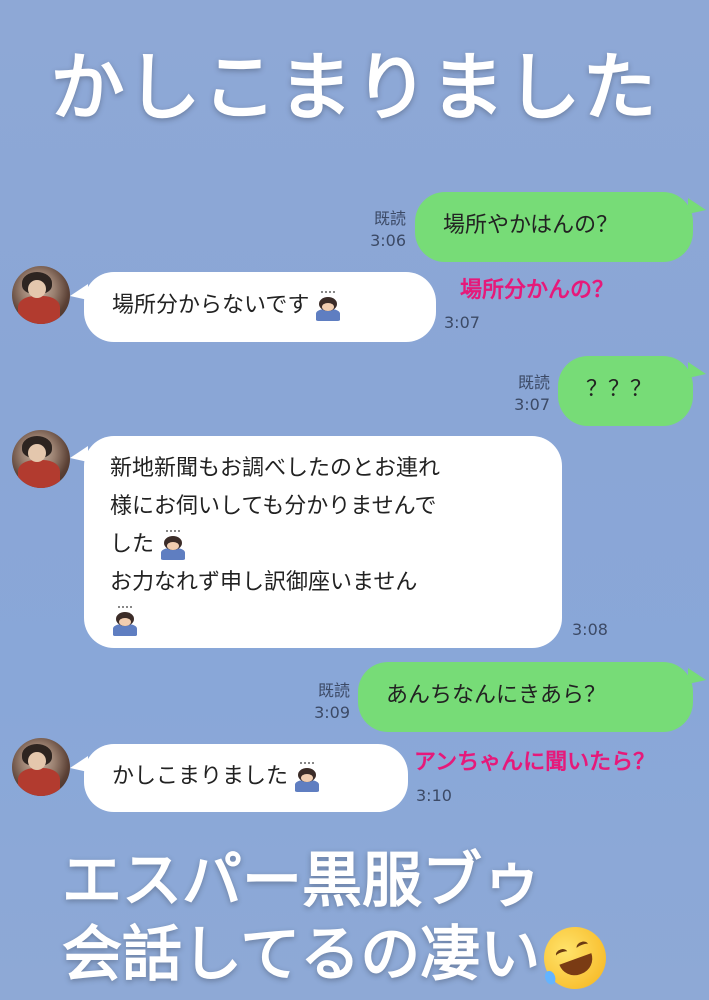 This screenshot has height=1000, width=709. Describe the element at coordinates (275, 468) in the screenshot. I see `message-text-line: 新地新聞もお調べしたのとお連れ` at that location.